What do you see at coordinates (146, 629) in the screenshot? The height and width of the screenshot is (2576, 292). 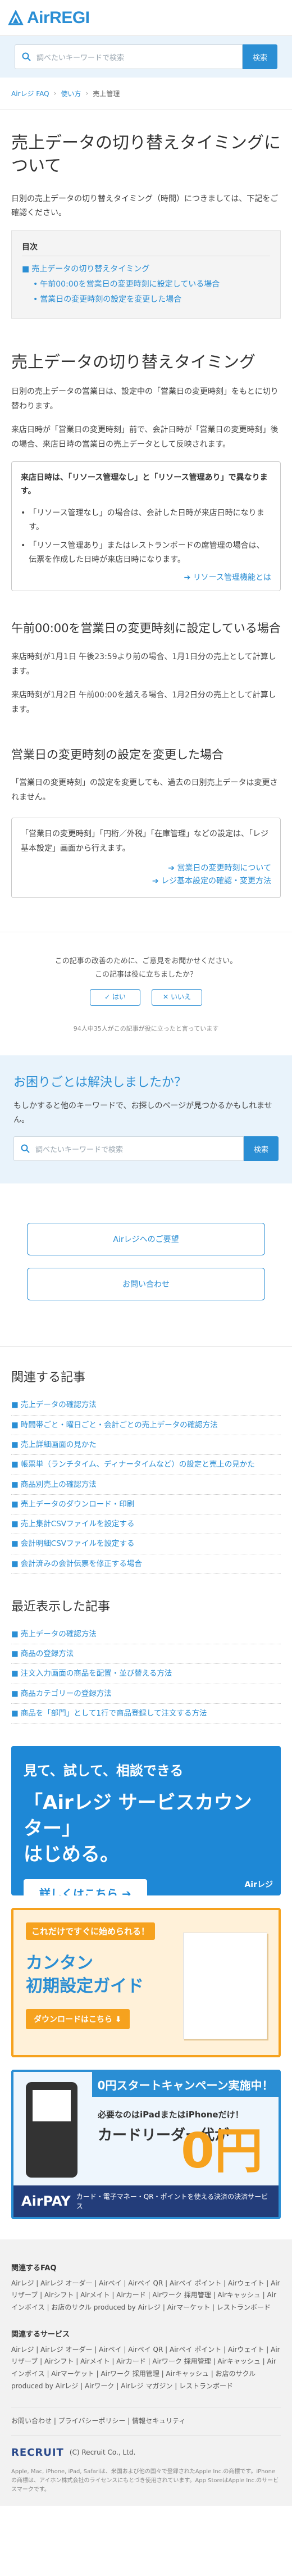 I see `subsection-heading: 午前00:00を営業日の変更時刻に設定している場合` at bounding box center [146, 629].